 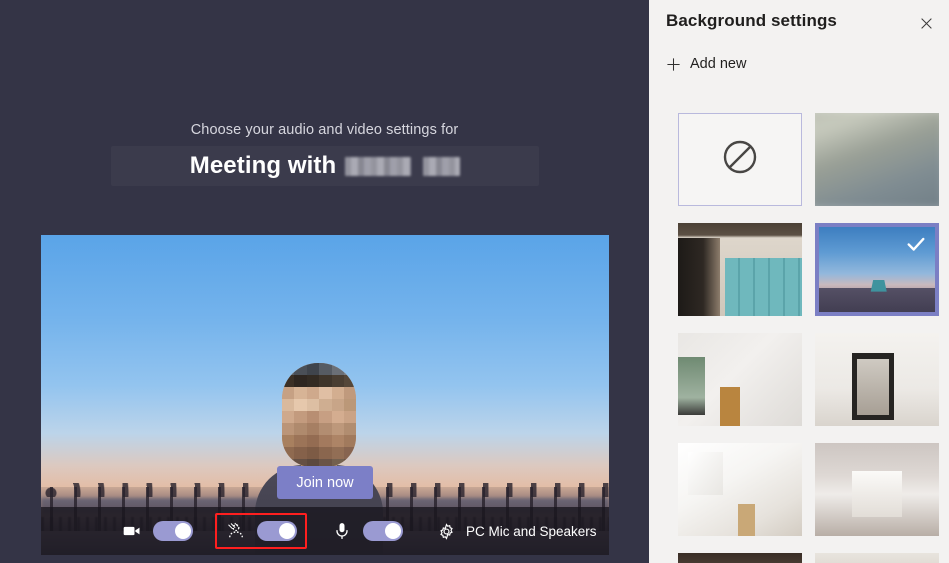 I want to click on background-thumbnail-none, so click(x=740, y=159).